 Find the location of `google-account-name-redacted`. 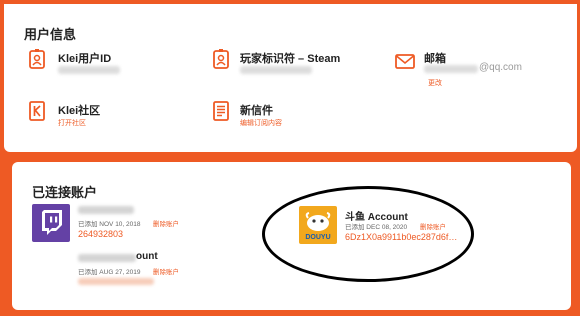

google-account-name-redacted is located at coordinates (107, 258).